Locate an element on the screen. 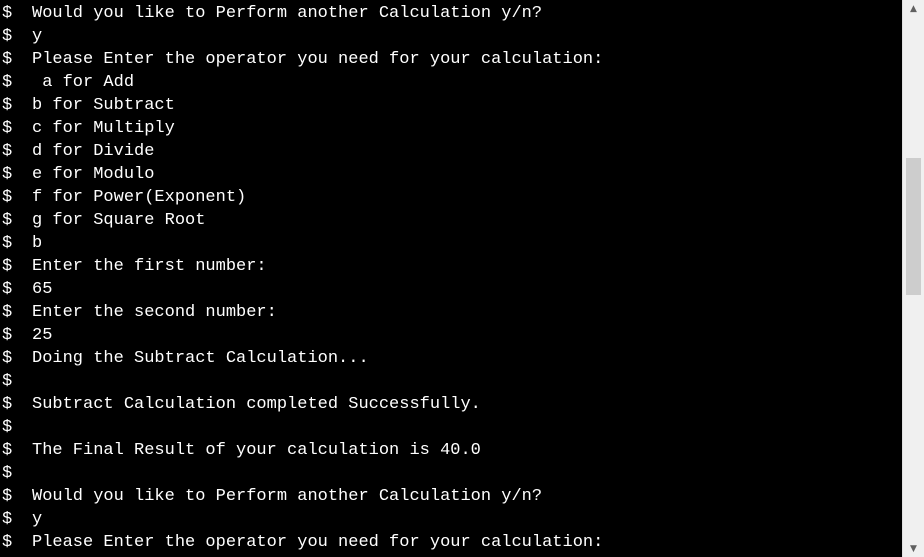 This screenshot has width=924, height=557. terminal-line: $ Enter the second number: is located at coordinates (301, 312).